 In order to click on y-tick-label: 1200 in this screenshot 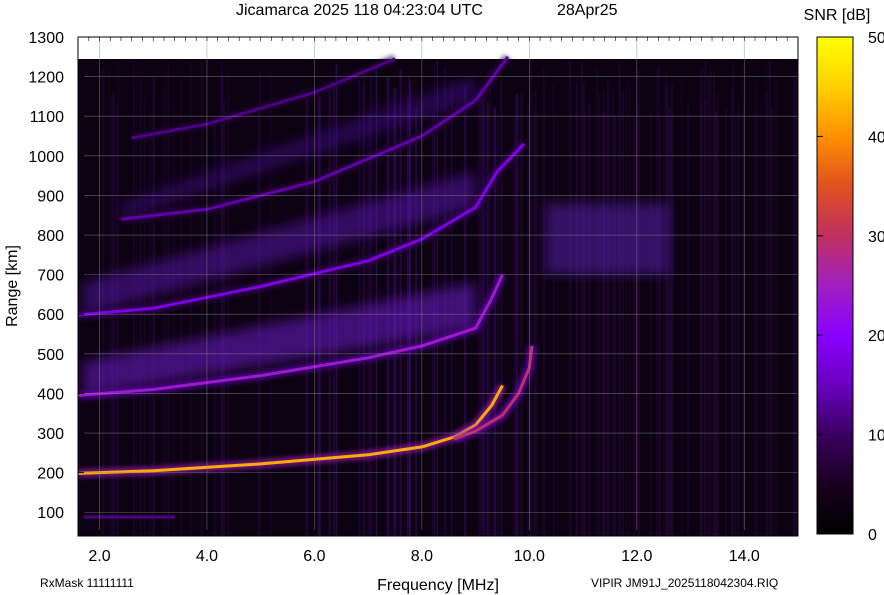, I will do `click(46, 78)`.